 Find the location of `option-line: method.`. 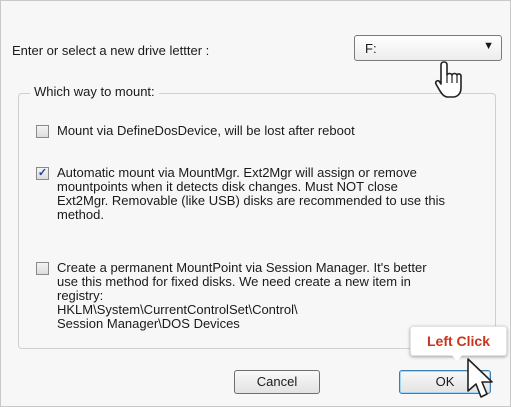

option-line: method. is located at coordinates (80, 214).